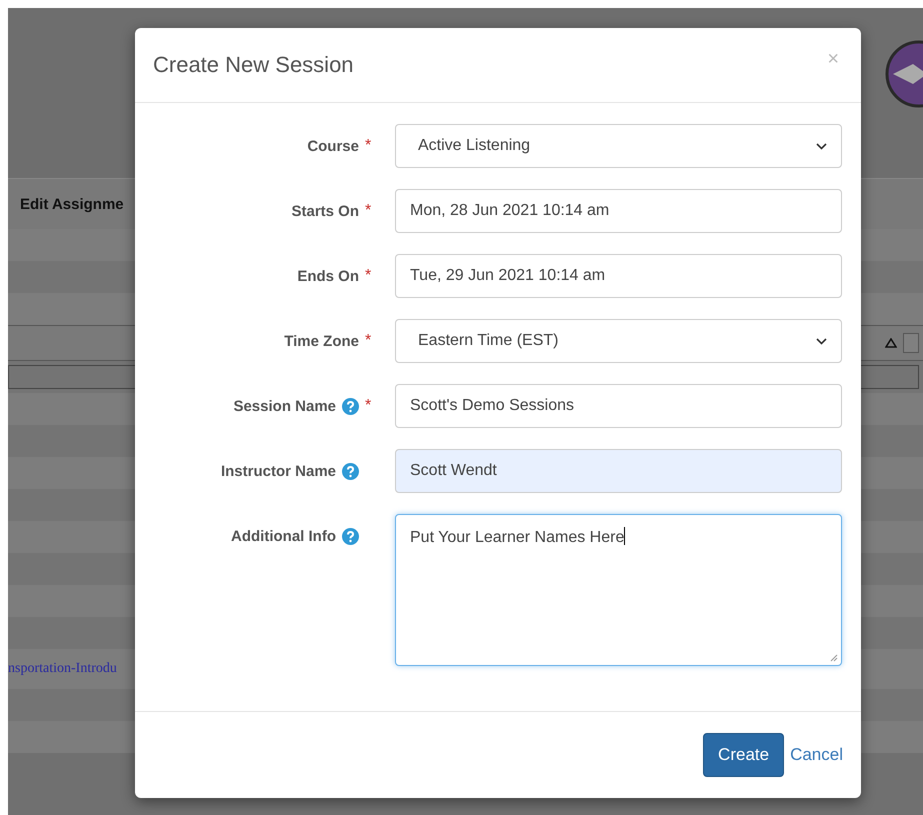 Image resolution: width=923 pixels, height=815 pixels. What do you see at coordinates (743, 755) in the screenshot?
I see `create-button: Create` at bounding box center [743, 755].